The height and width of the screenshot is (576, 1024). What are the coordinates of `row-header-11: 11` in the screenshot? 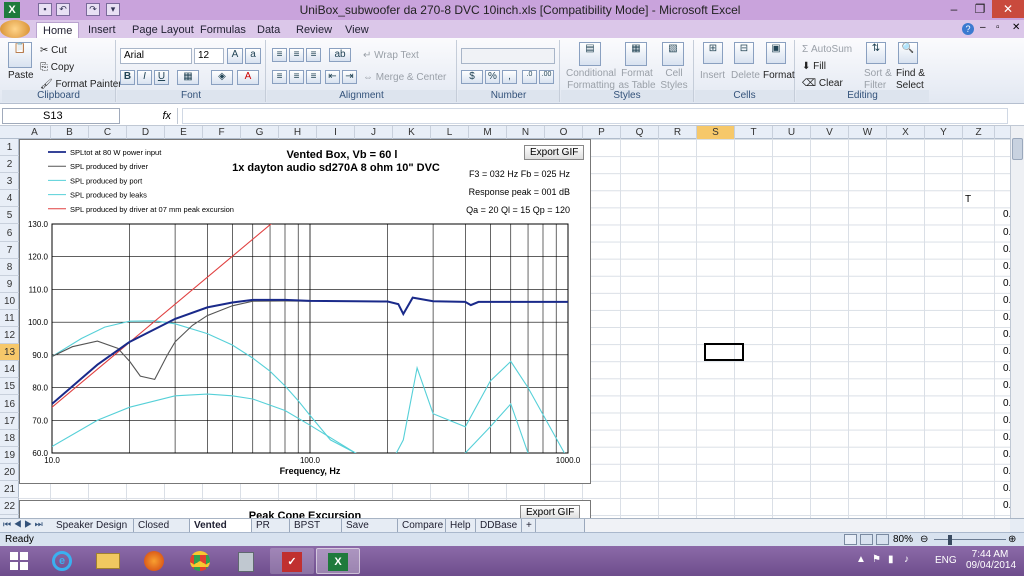 It's located at (9, 318).